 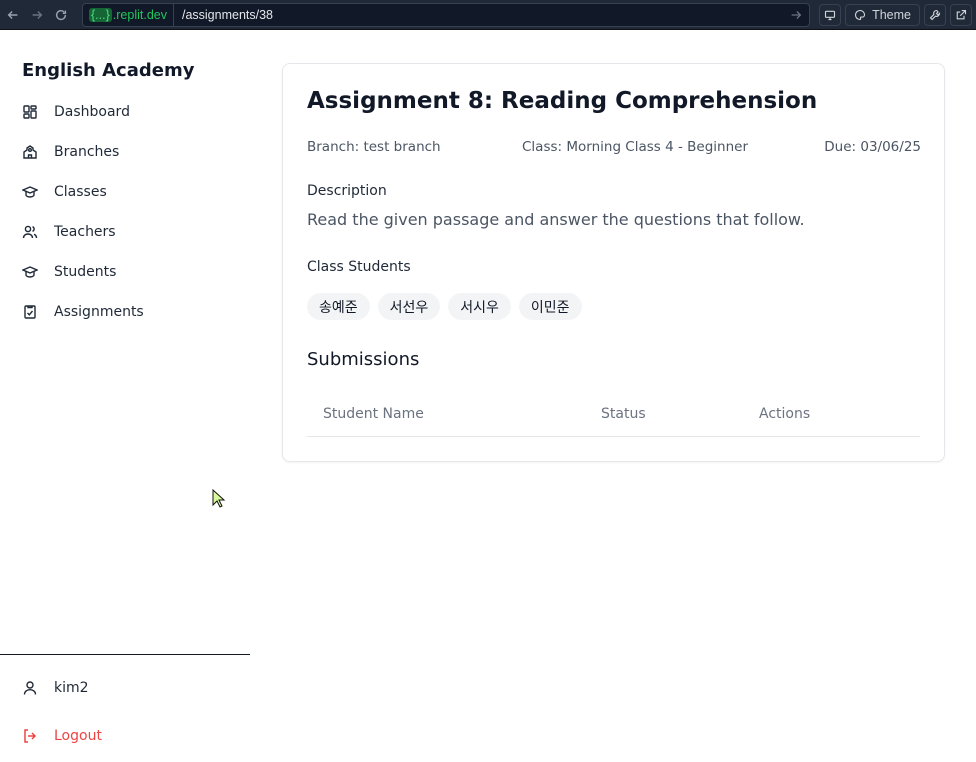 I want to click on user-icon, so click(x=30, y=688).